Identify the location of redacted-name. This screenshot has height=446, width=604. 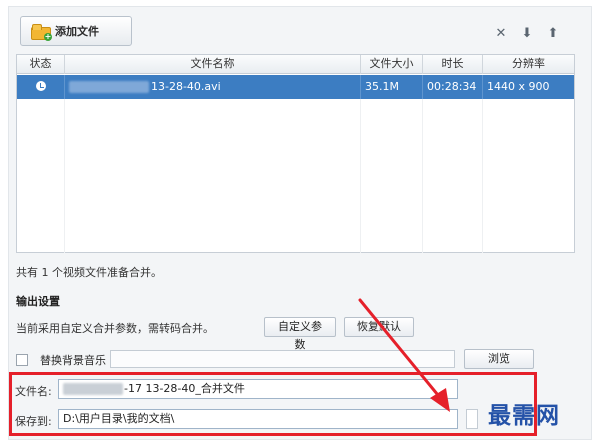
(109, 87).